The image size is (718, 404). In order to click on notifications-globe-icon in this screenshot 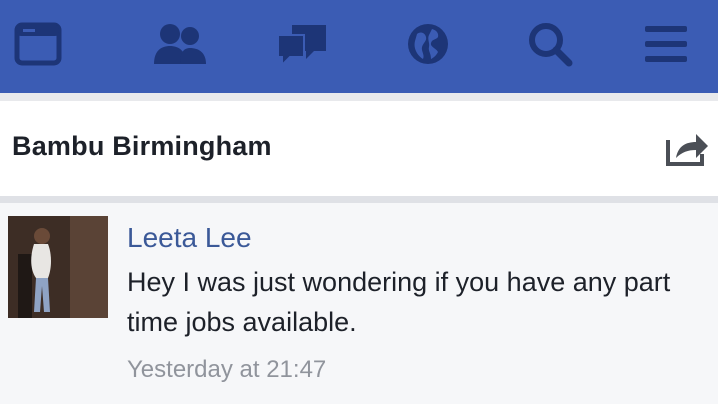, I will do `click(428, 44)`.